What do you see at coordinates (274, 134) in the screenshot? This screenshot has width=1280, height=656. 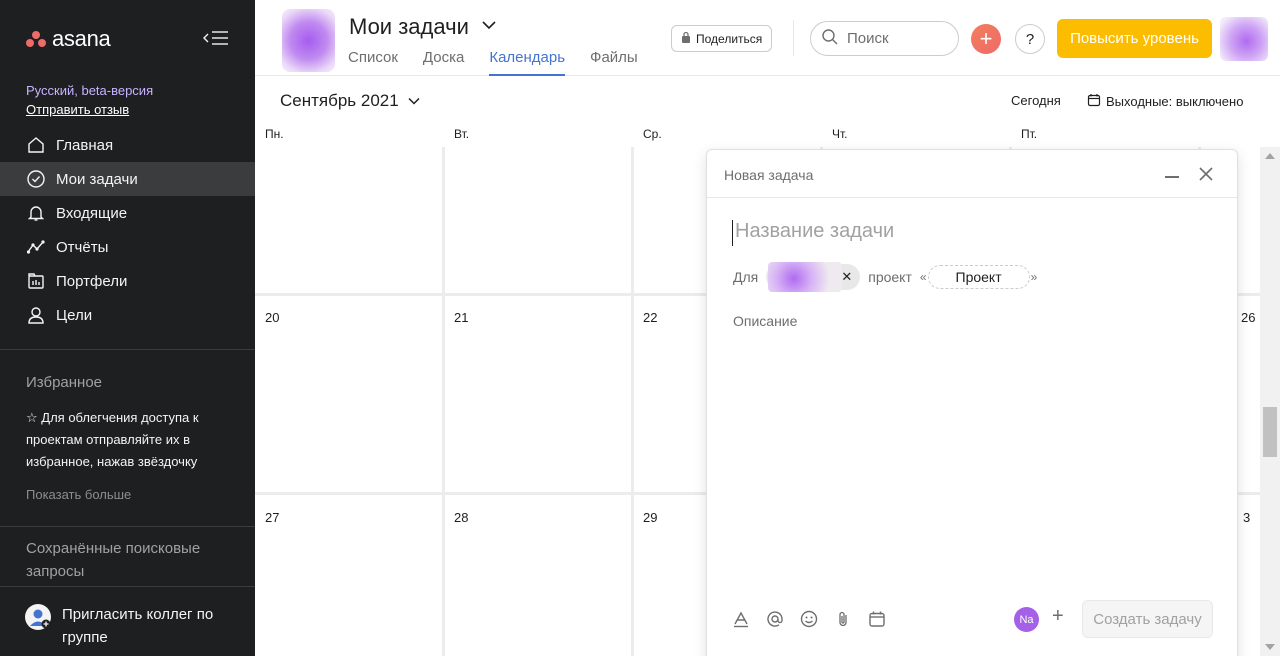 I see `day-header-mon: Пн.` at bounding box center [274, 134].